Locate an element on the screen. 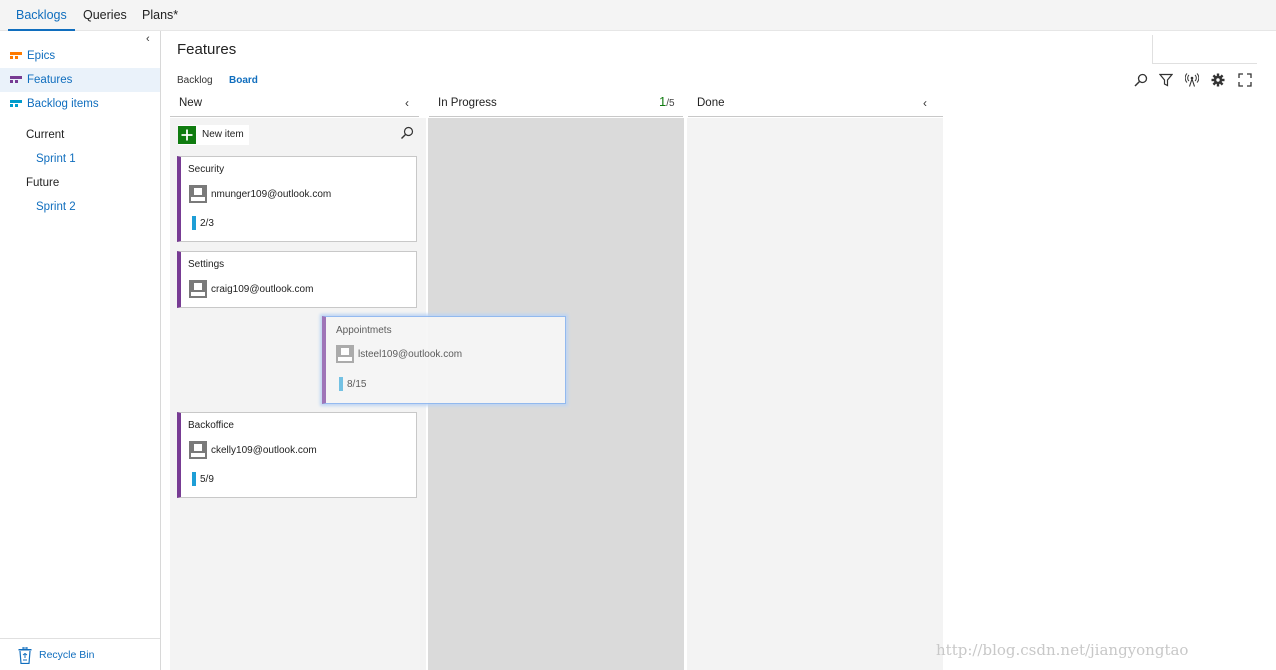 This screenshot has height=670, width=1276. tab-backlogs: Backlogs is located at coordinates (41, 15).